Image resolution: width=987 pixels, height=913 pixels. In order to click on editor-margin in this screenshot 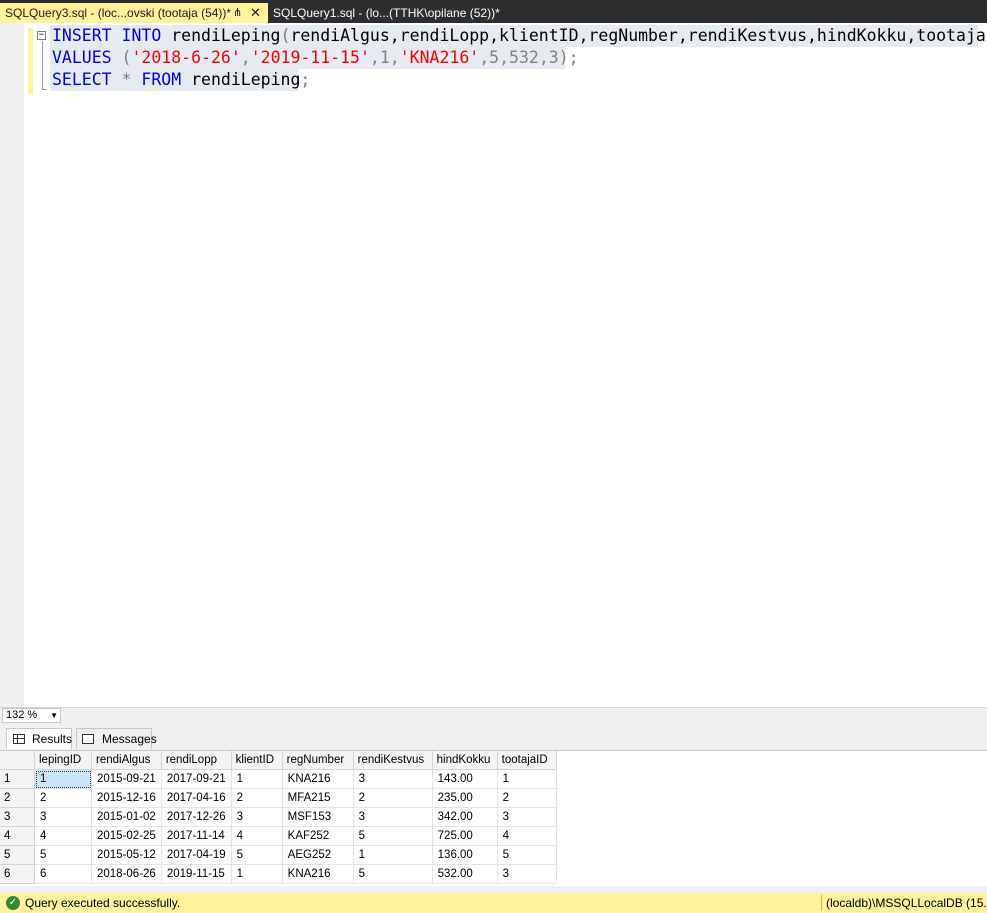, I will do `click(12, 365)`.